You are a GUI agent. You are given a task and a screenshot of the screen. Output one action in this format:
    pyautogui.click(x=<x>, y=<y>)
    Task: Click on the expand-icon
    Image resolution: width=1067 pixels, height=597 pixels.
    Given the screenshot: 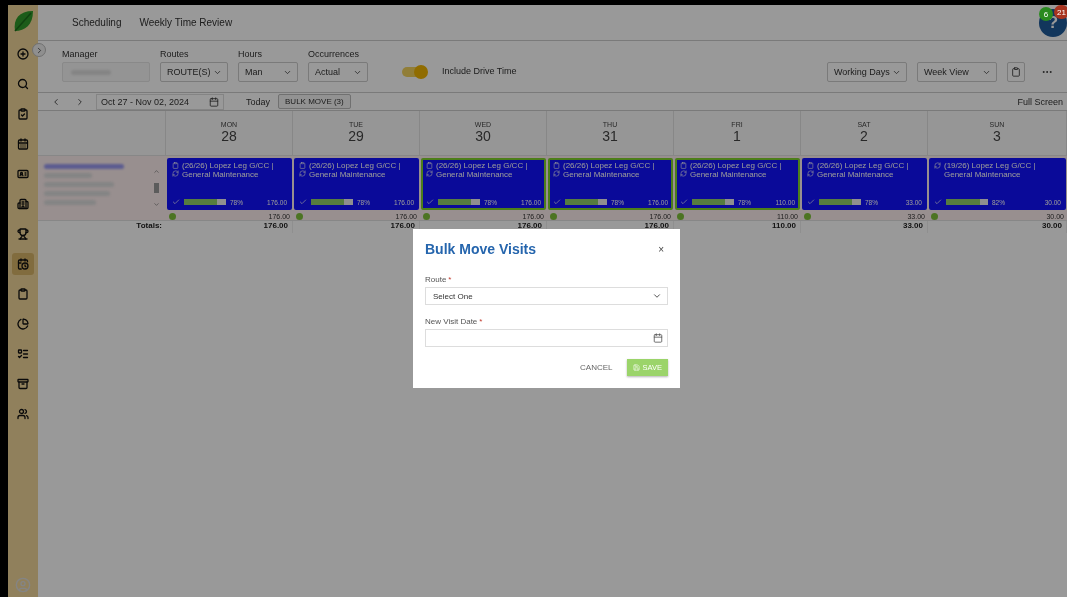 What is the action you would take?
    pyautogui.click(x=39, y=50)
    